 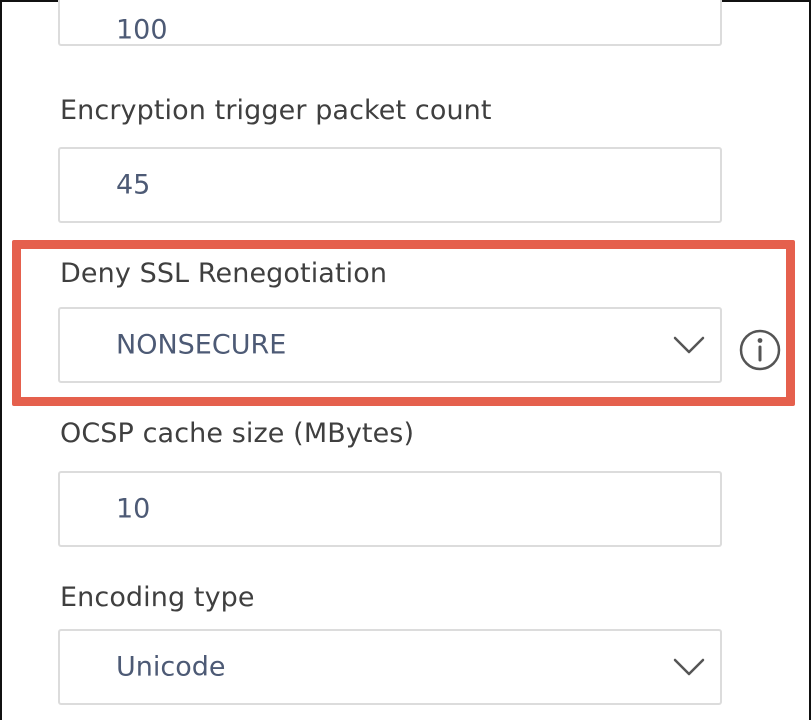 What do you see at coordinates (171, 667) in the screenshot?
I see `encoding-type-value: Unicode` at bounding box center [171, 667].